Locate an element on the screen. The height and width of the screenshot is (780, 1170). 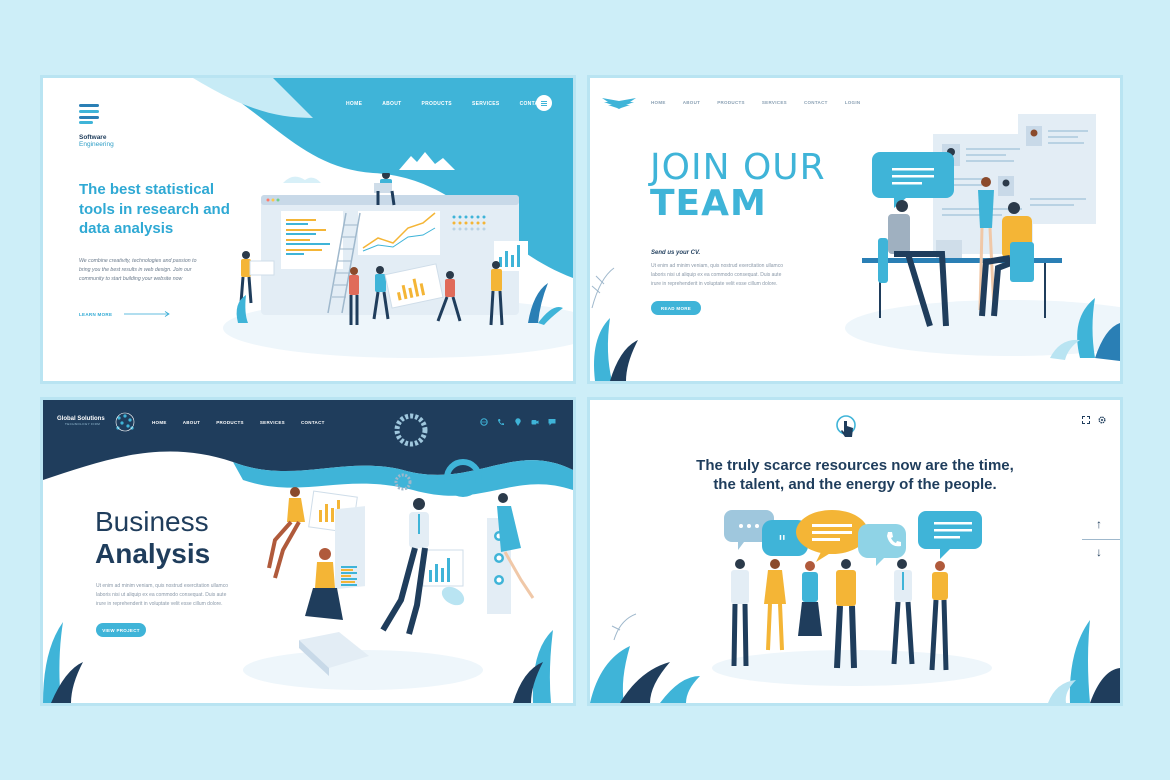
stripes-logo-icon is located at coordinates (89, 114).